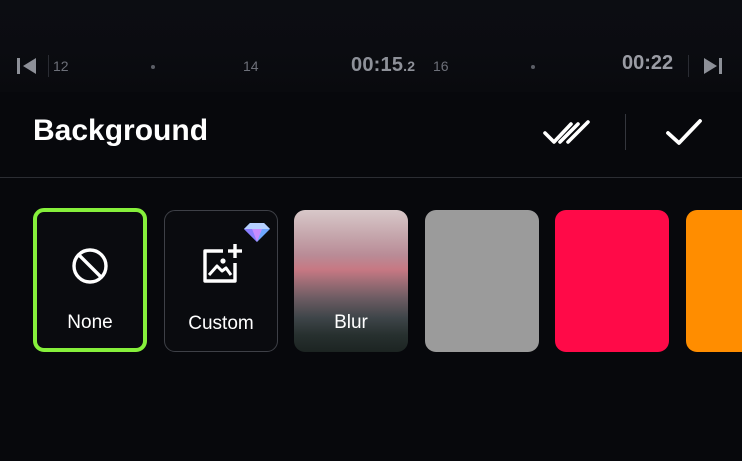  I want to click on prohibit-icon, so click(90, 266).